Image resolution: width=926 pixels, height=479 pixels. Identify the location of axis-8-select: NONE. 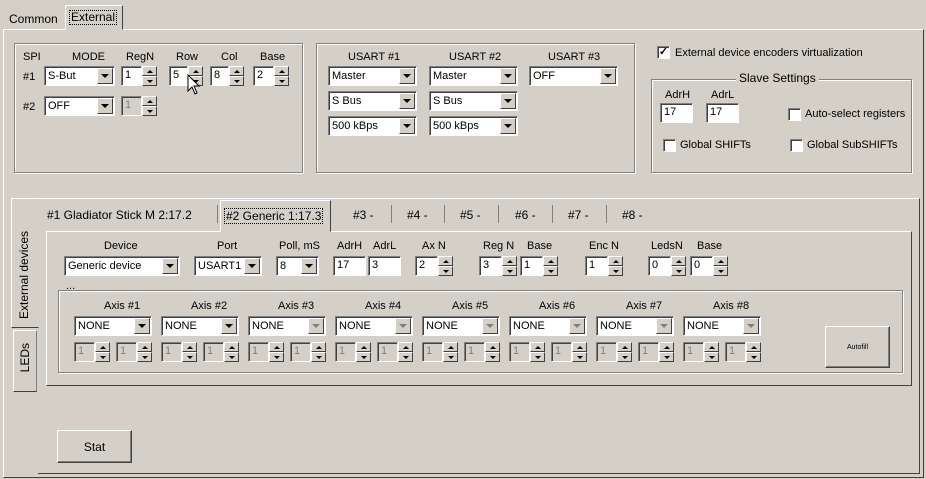
(722, 326).